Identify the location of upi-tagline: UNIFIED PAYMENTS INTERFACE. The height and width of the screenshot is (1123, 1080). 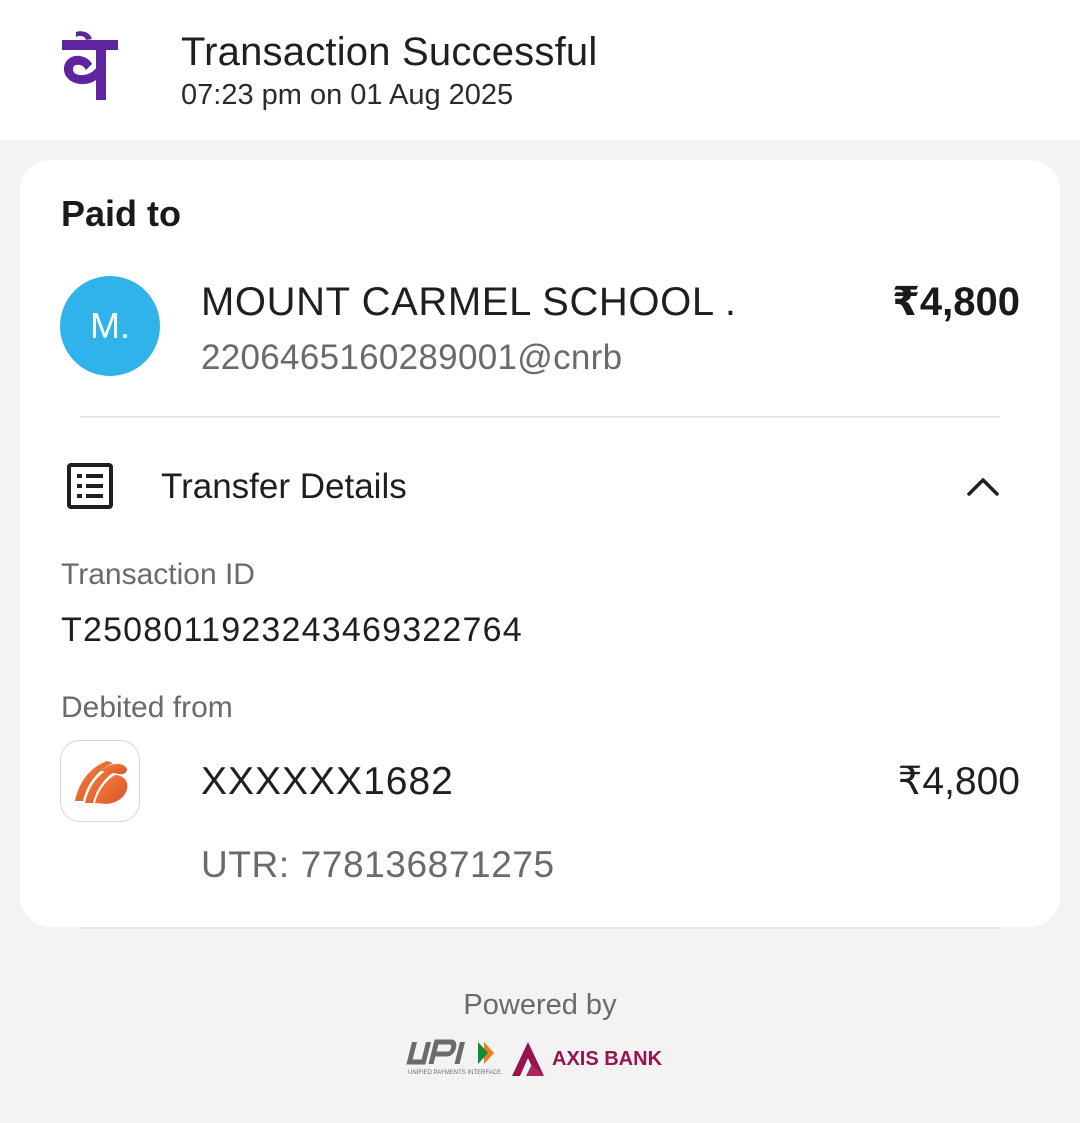
(454, 1073).